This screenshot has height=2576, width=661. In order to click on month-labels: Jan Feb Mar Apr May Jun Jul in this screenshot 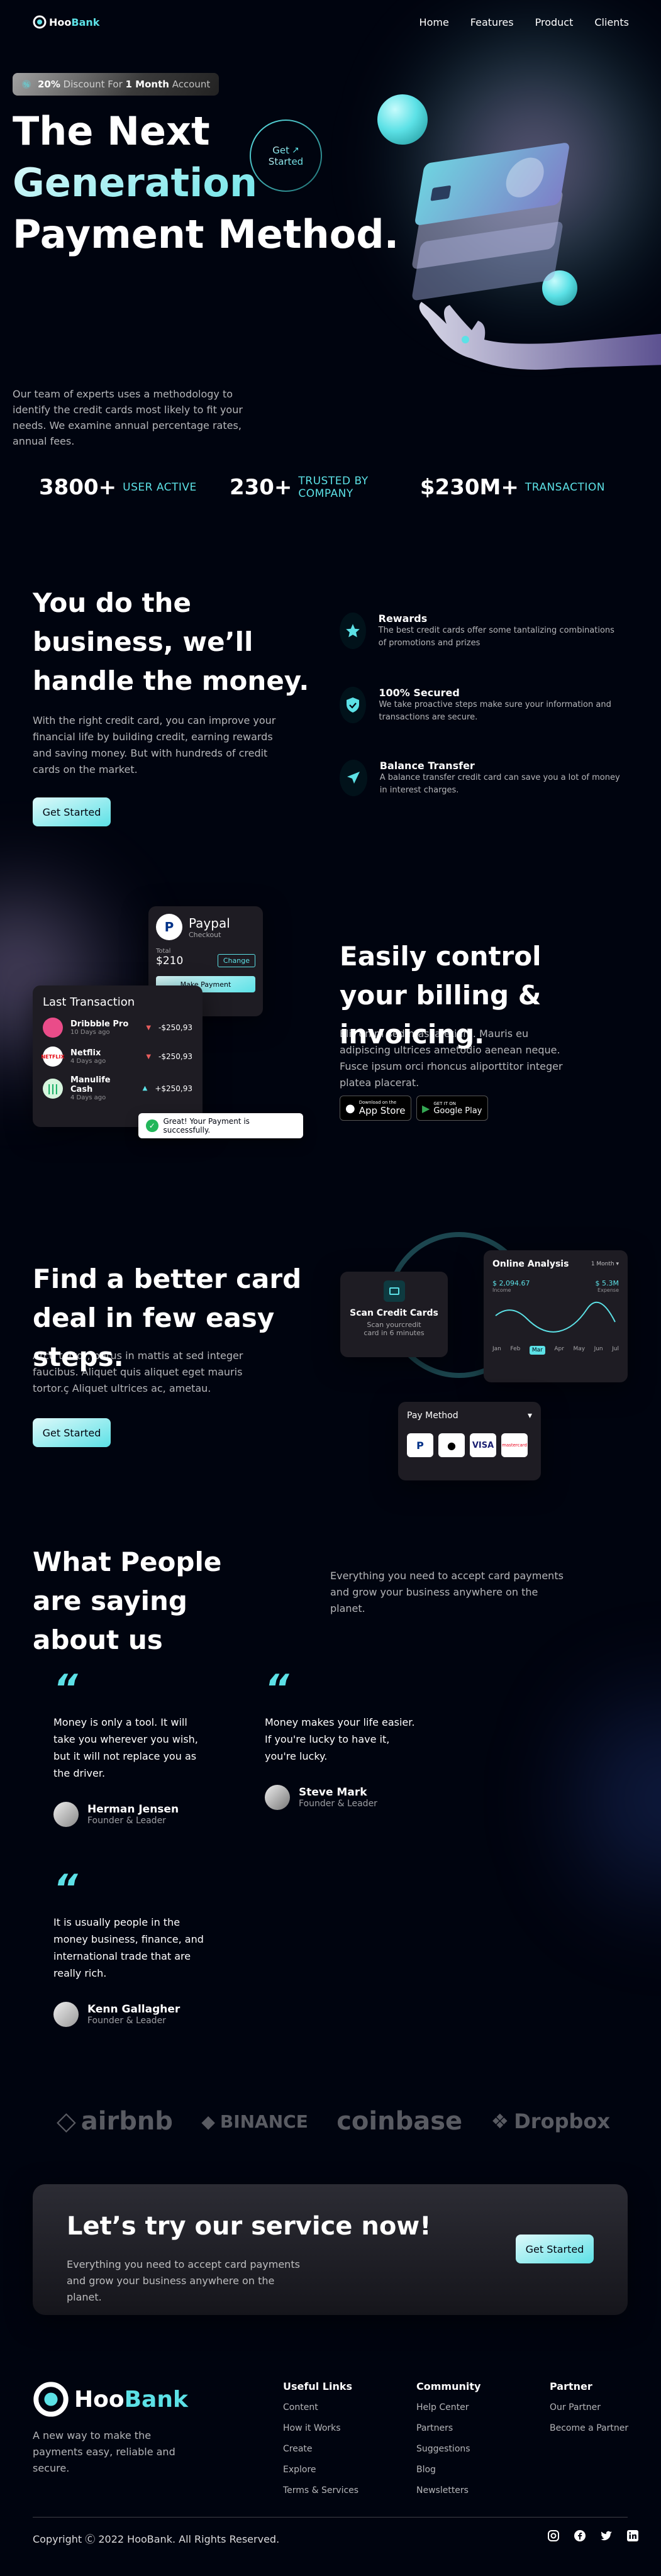, I will do `click(555, 1350)`.